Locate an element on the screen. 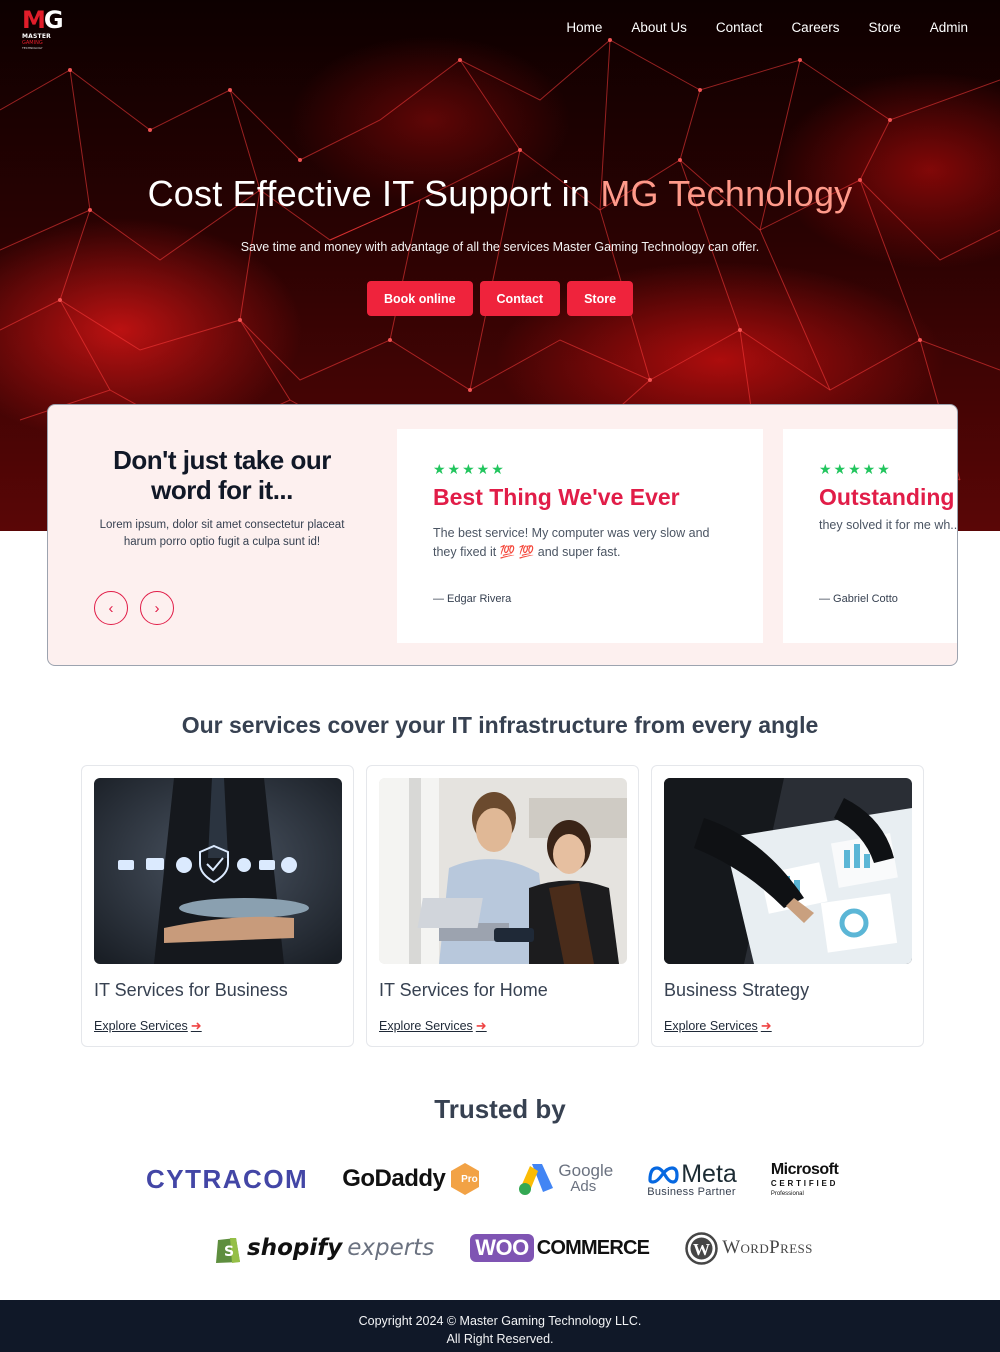 Image resolution: width=1000 pixels, height=1352 pixels. service-card-home: IT Services for Home Explore Services ➜ is located at coordinates (502, 906).